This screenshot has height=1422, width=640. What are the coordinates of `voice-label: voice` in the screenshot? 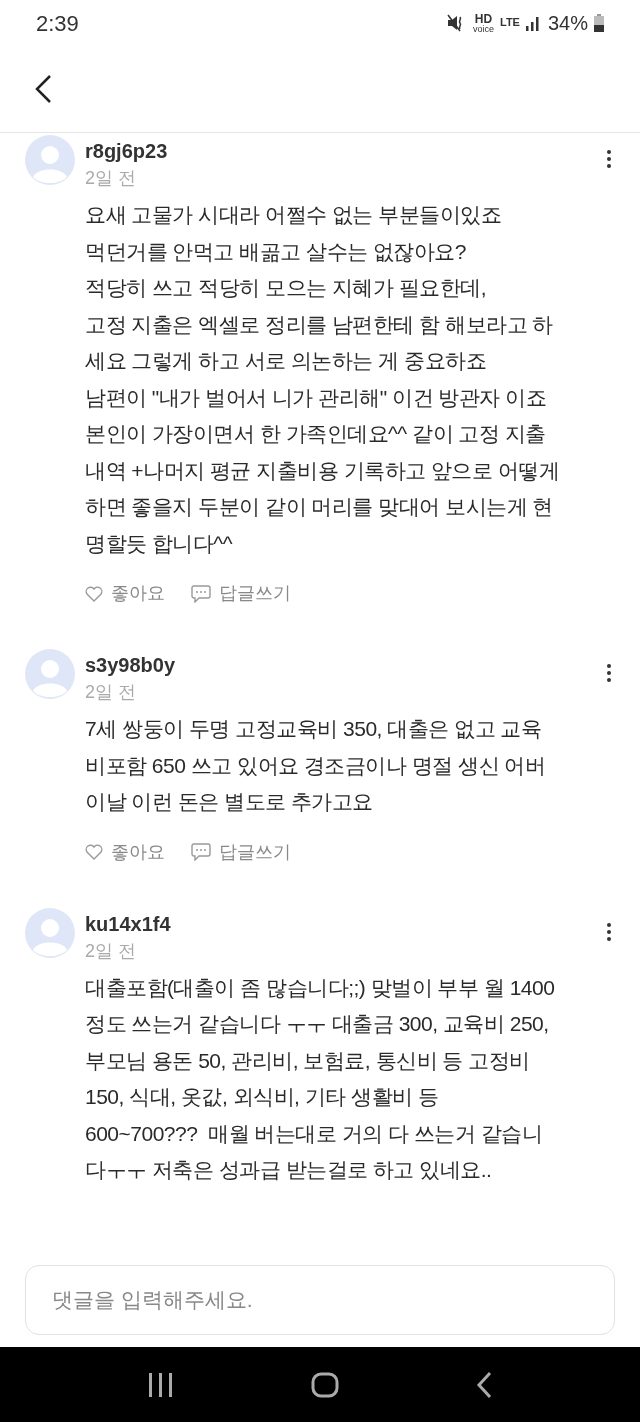 It's located at (483, 29).